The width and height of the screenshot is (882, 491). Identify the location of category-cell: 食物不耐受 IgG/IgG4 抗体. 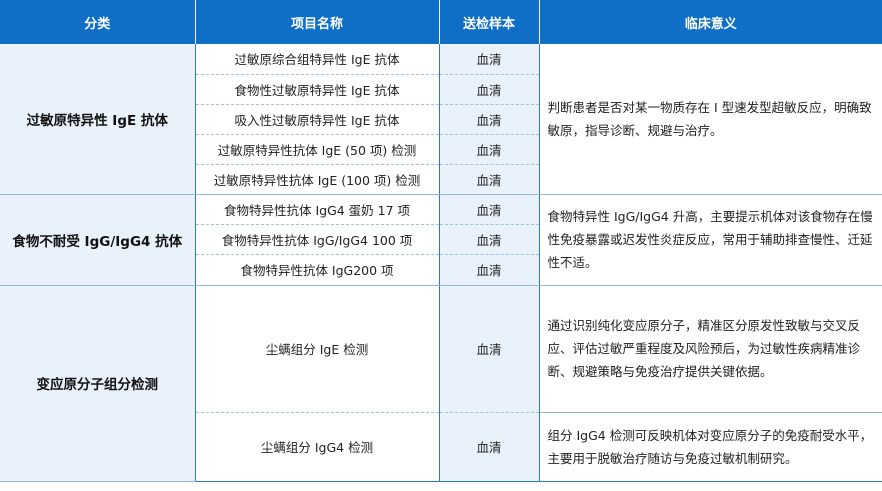
(98, 240).